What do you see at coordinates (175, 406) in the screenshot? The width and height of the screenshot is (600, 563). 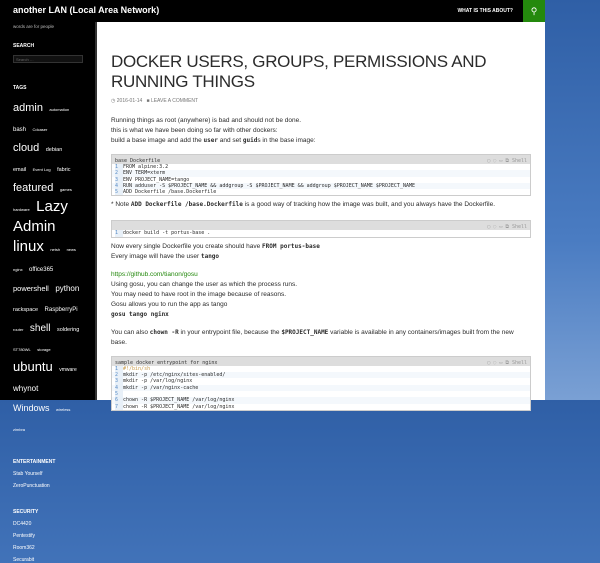 I see `code-line: 7 chown -R $PROJECT_NAME /var/log/nginx` at bounding box center [175, 406].